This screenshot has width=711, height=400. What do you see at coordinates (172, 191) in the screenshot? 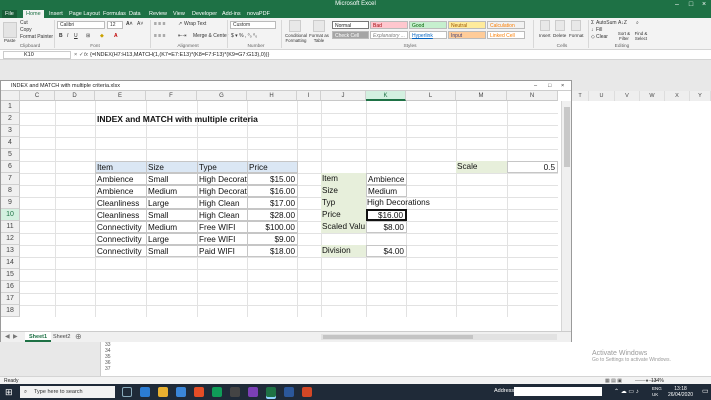
I see `table-cell-size: Medium` at bounding box center [172, 191].